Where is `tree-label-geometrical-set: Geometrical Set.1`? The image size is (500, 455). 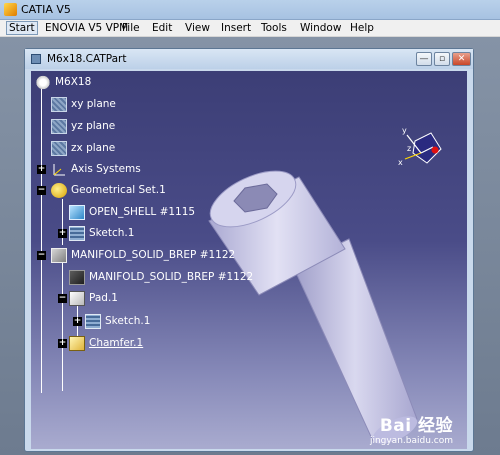
tree-label-geometrical-set: Geometrical Set.1 is located at coordinates (118, 190).